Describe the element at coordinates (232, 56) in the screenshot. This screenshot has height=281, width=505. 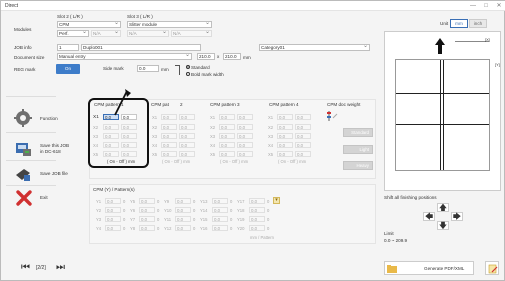
I see `doc-height-field: 210.0` at that location.